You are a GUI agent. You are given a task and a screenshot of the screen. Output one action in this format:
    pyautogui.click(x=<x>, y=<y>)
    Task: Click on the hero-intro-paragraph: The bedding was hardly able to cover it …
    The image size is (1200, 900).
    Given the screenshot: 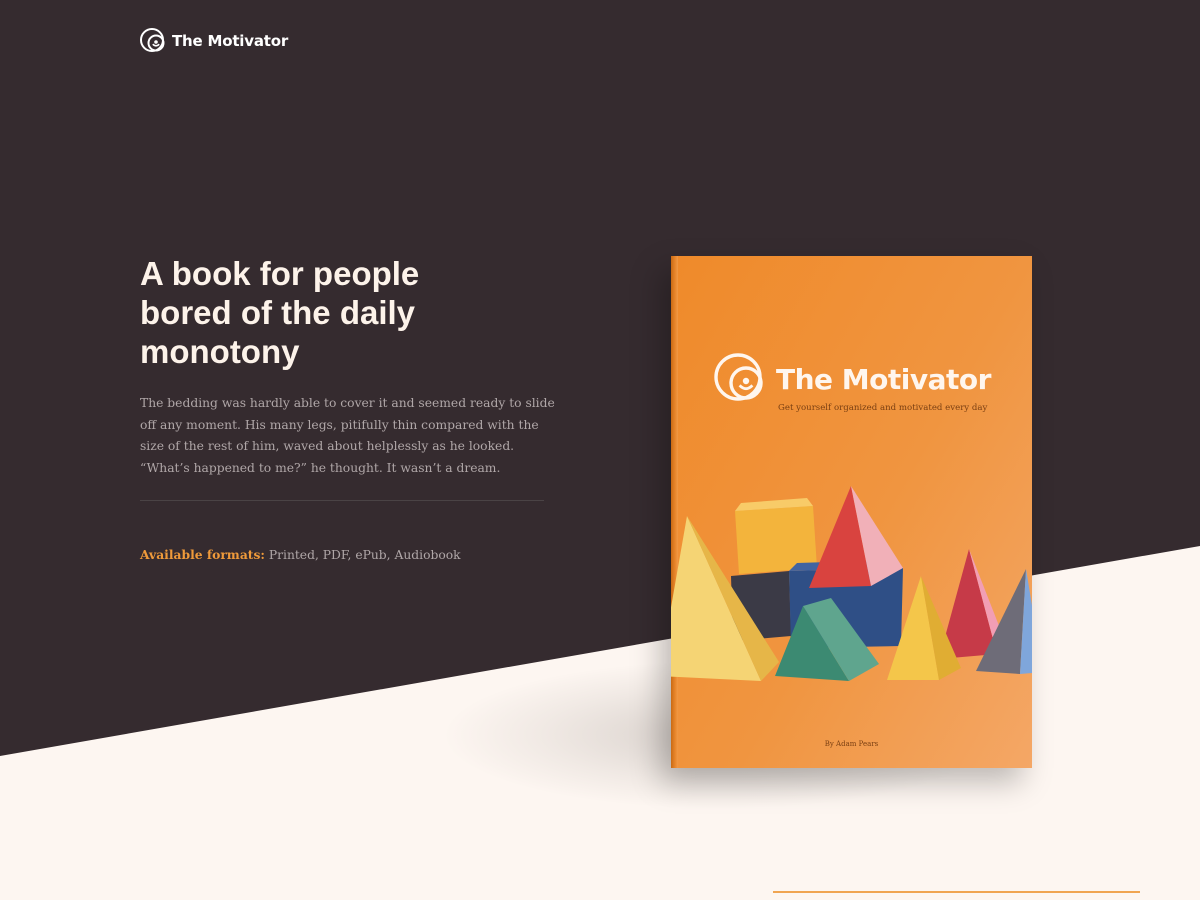 What is the action you would take?
    pyautogui.click(x=347, y=435)
    